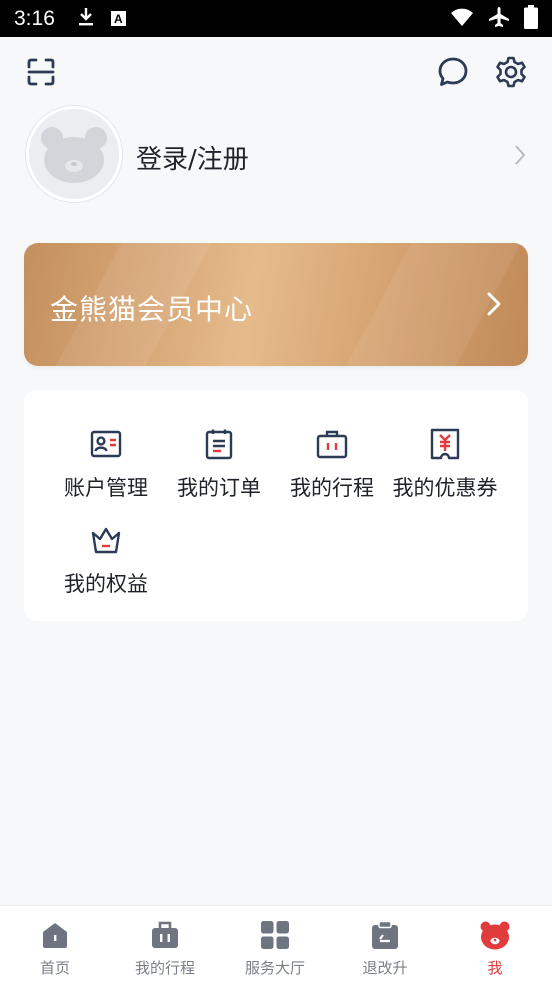  I want to click on nav-item-service-hall: 服务大厅, so click(275, 944).